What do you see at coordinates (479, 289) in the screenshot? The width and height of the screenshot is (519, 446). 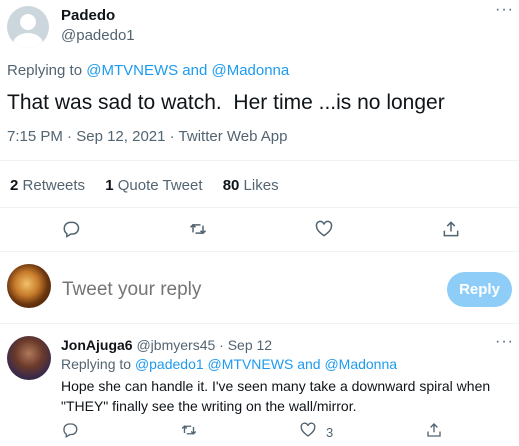 I see `reply-button: Reply` at bounding box center [479, 289].